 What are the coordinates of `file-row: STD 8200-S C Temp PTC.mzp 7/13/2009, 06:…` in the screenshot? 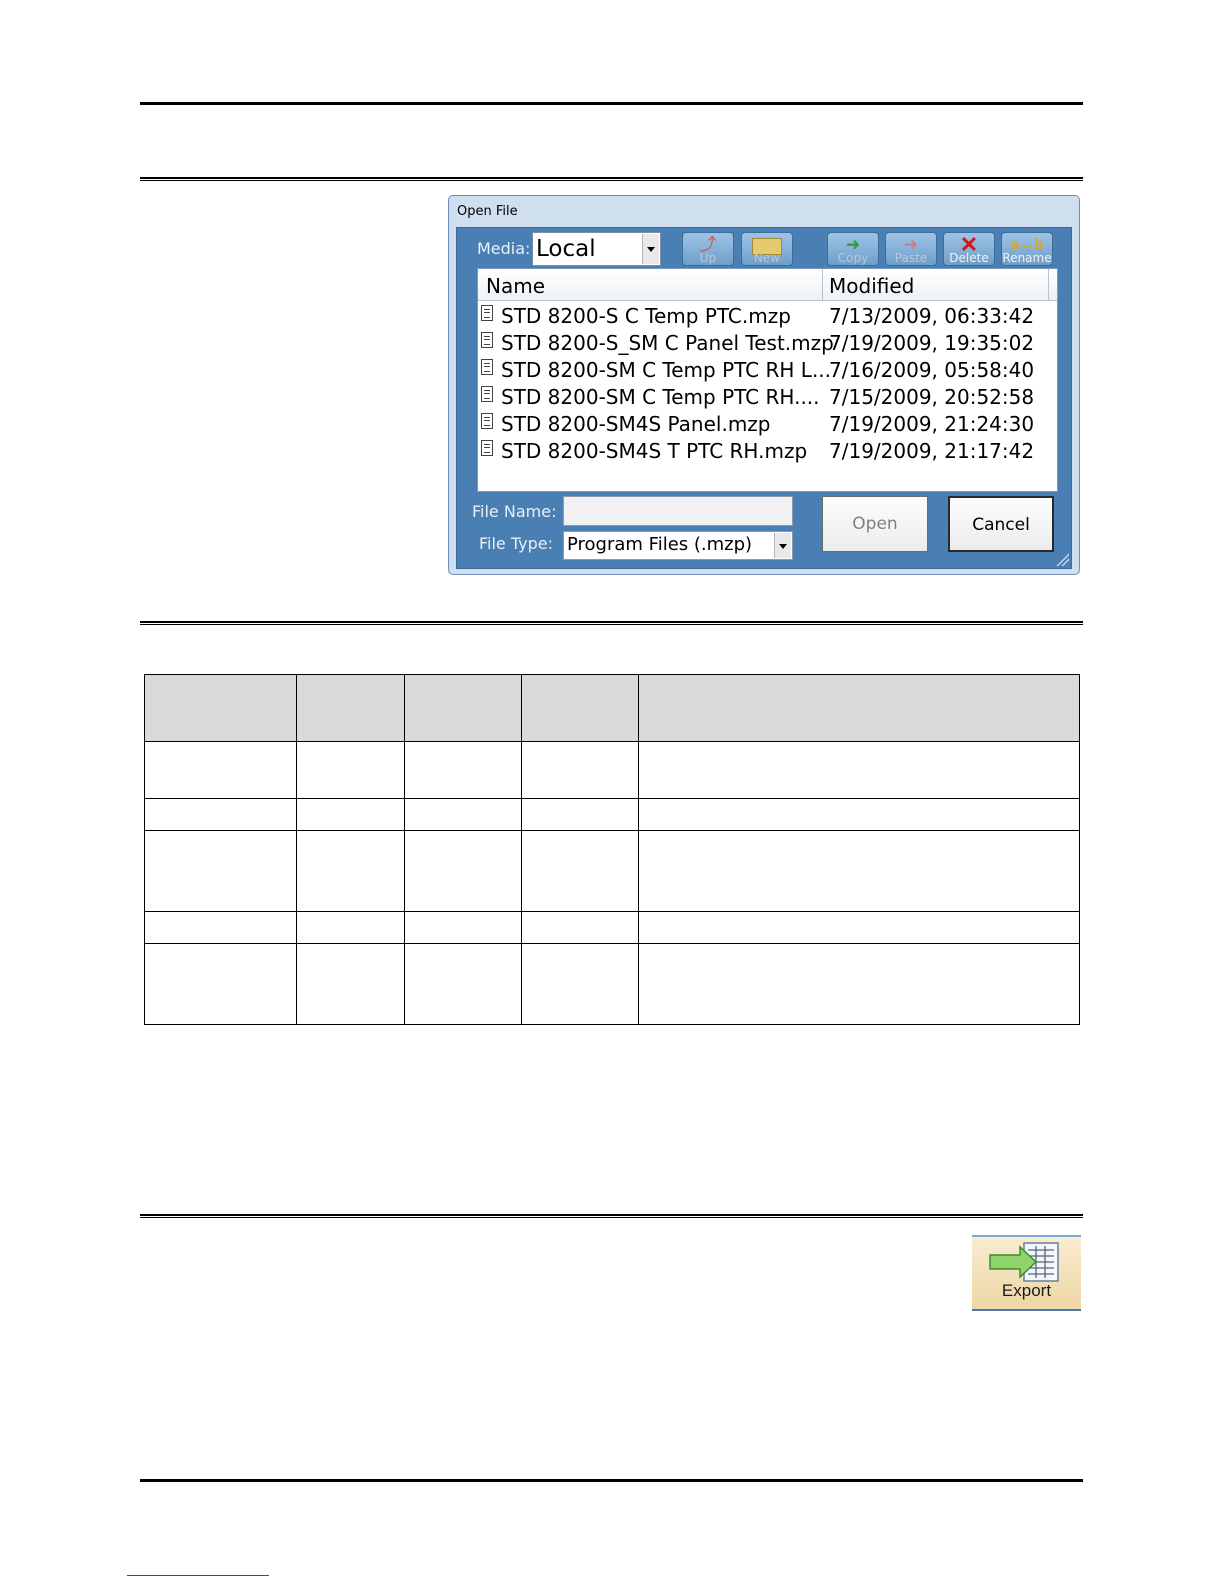 It's located at (767, 317).